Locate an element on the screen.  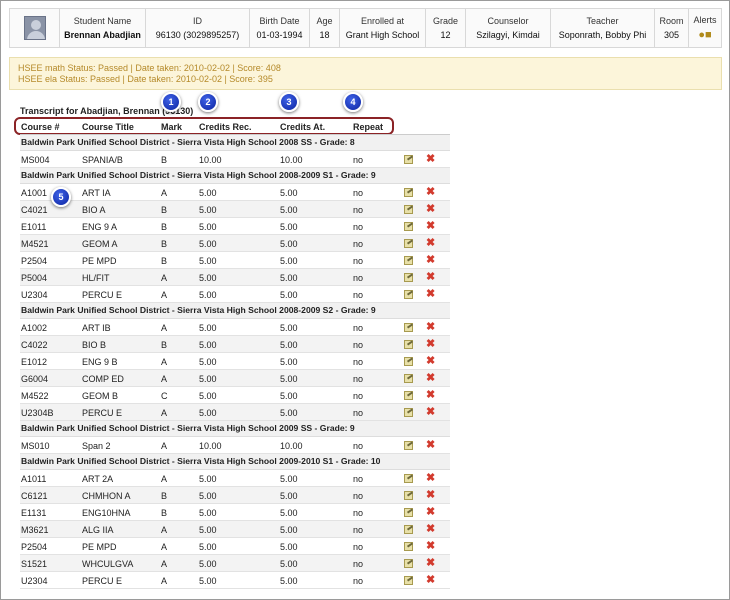
course-title: SPANIA/B is located at coordinates (102, 160).